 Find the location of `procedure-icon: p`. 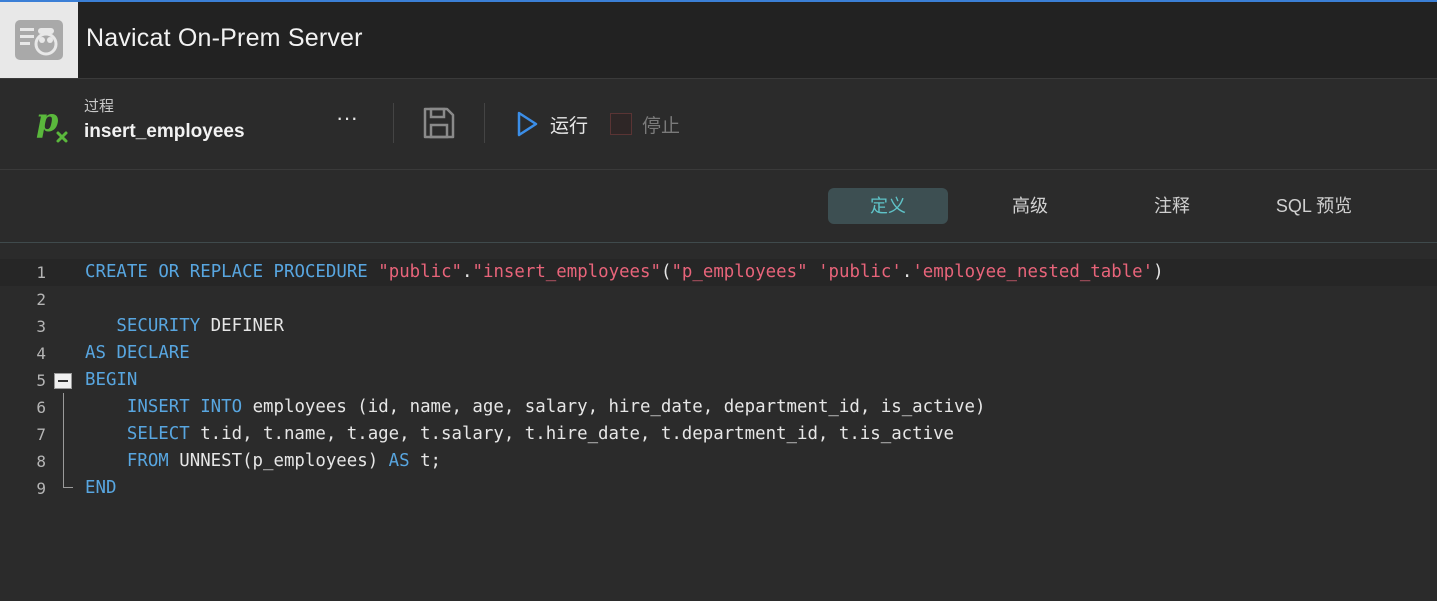

procedure-icon: p is located at coordinates (52, 122).